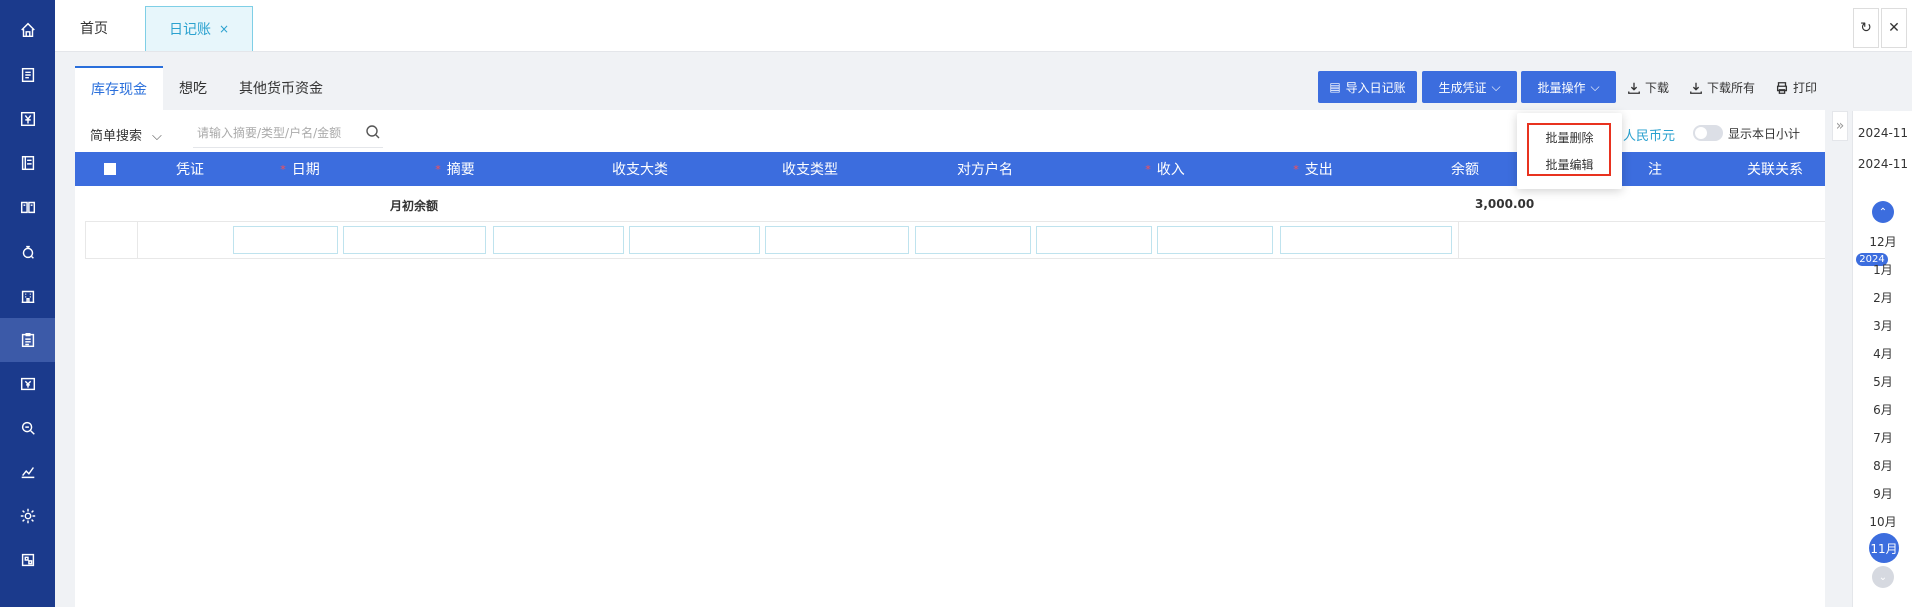 The image size is (1912, 607). What do you see at coordinates (305, 170) in the screenshot?
I see `col-date-label: 日期` at bounding box center [305, 170].